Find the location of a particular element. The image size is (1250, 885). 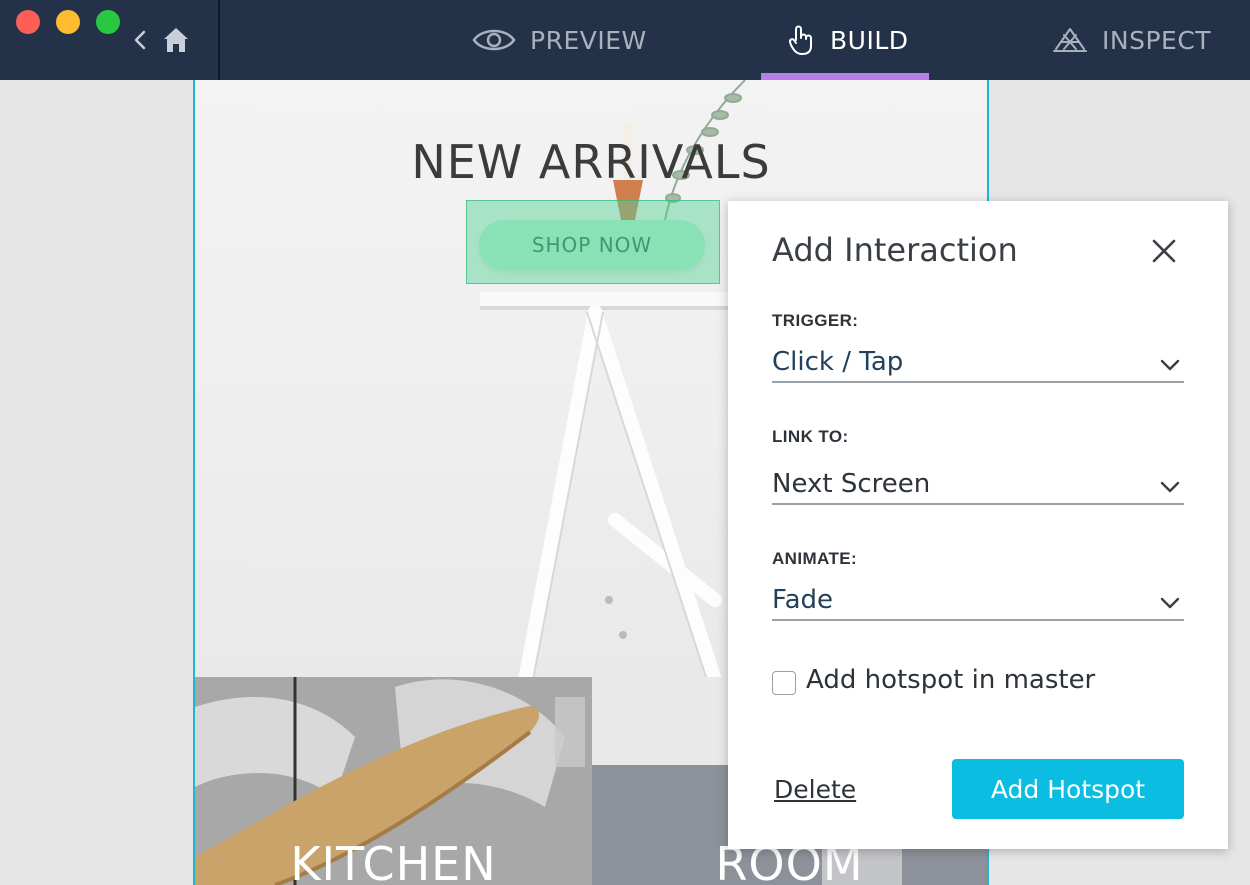

link-to-label: LINK TO: is located at coordinates (810, 436).